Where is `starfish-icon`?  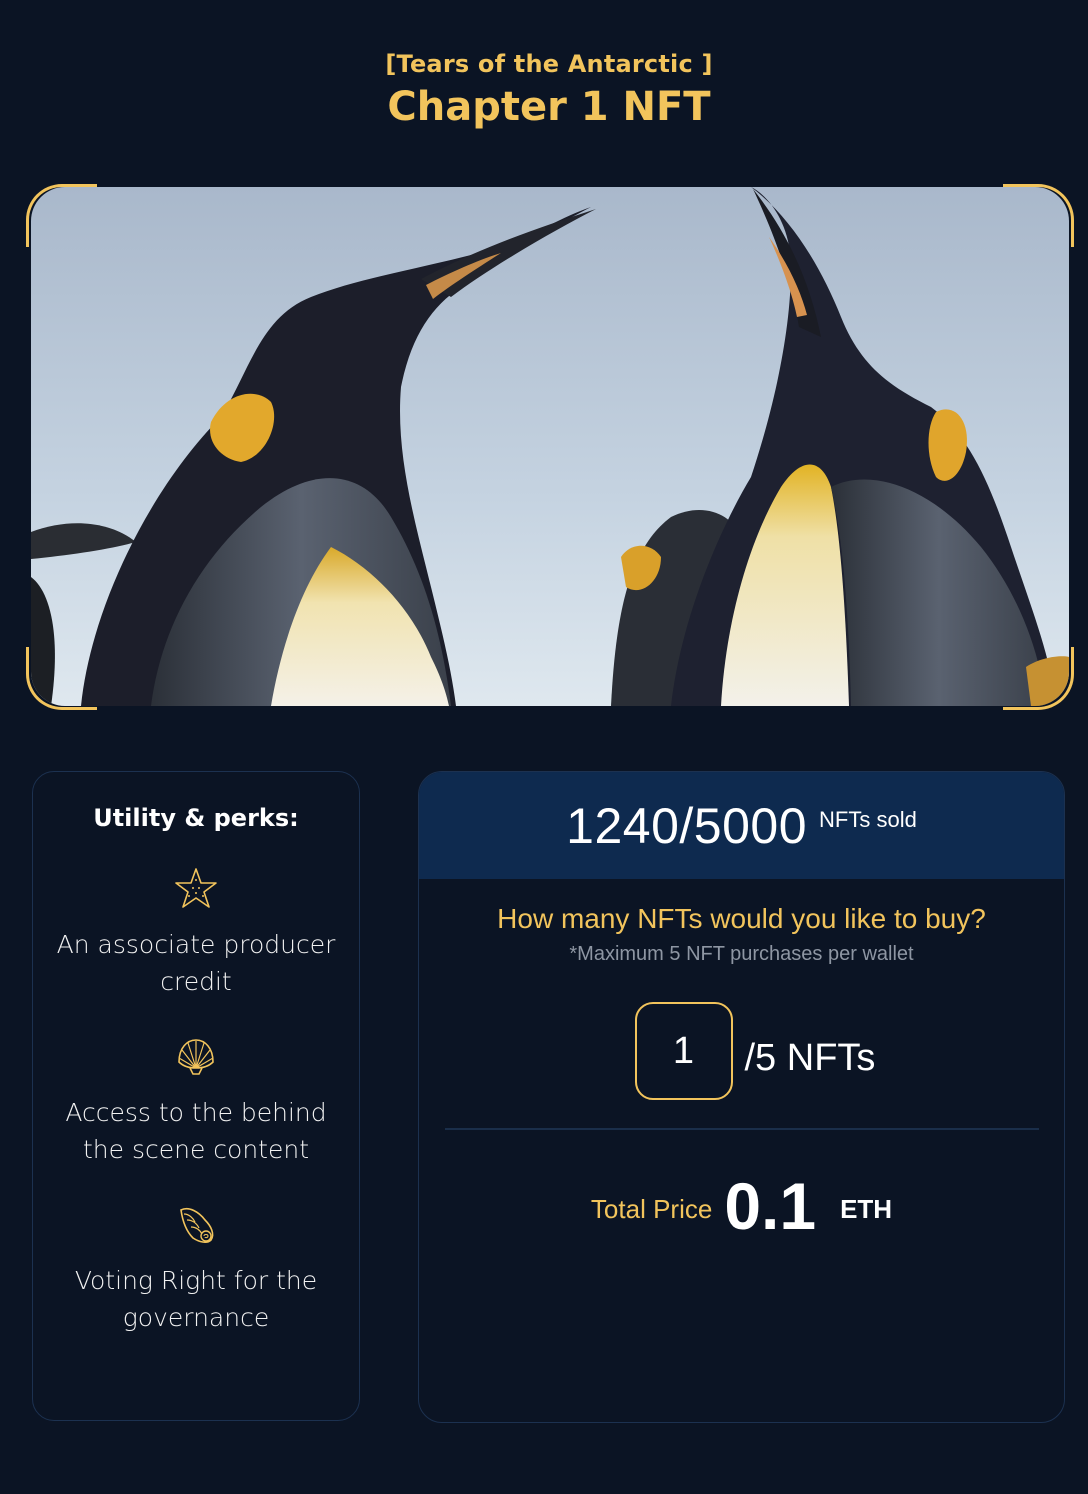 starfish-icon is located at coordinates (196, 888).